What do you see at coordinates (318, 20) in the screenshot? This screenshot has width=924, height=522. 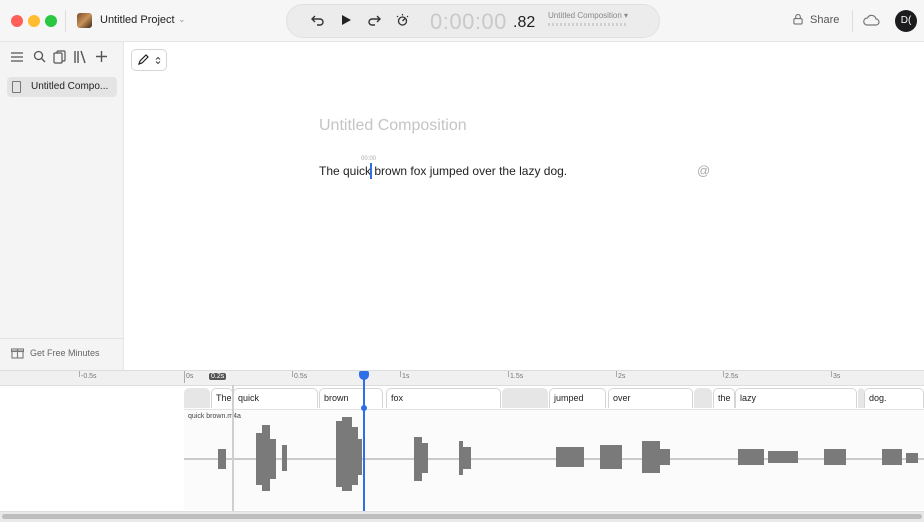 I see `rewind-icon` at bounding box center [318, 20].